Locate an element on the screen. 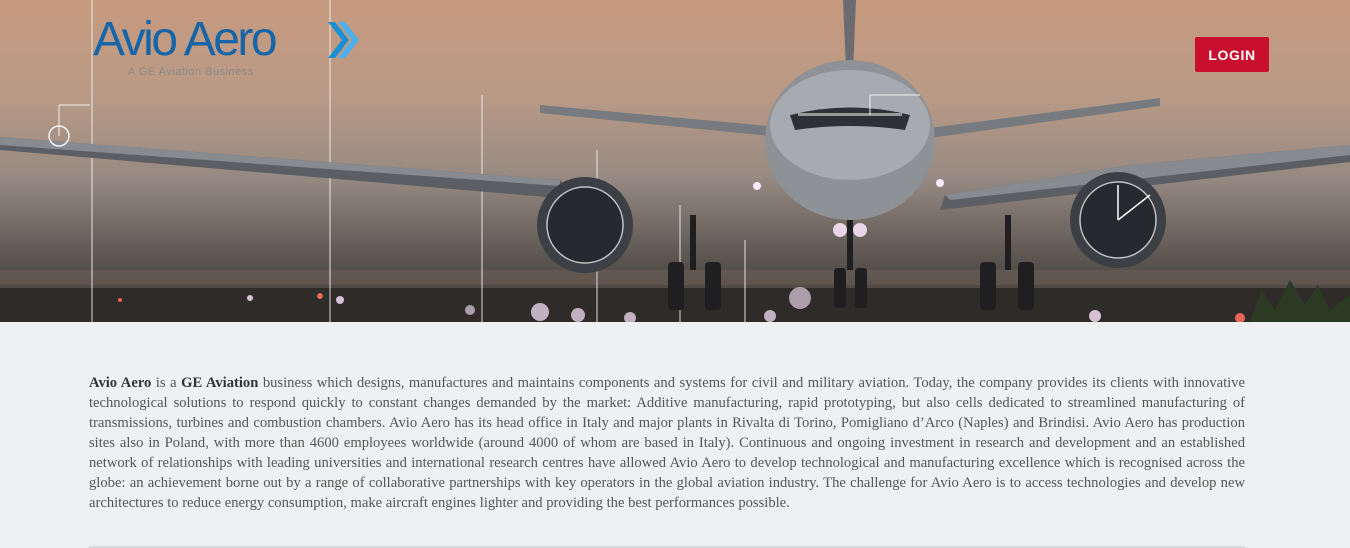 This screenshot has height=548, width=1350. logo-chevron-icon is located at coordinates (343, 40).